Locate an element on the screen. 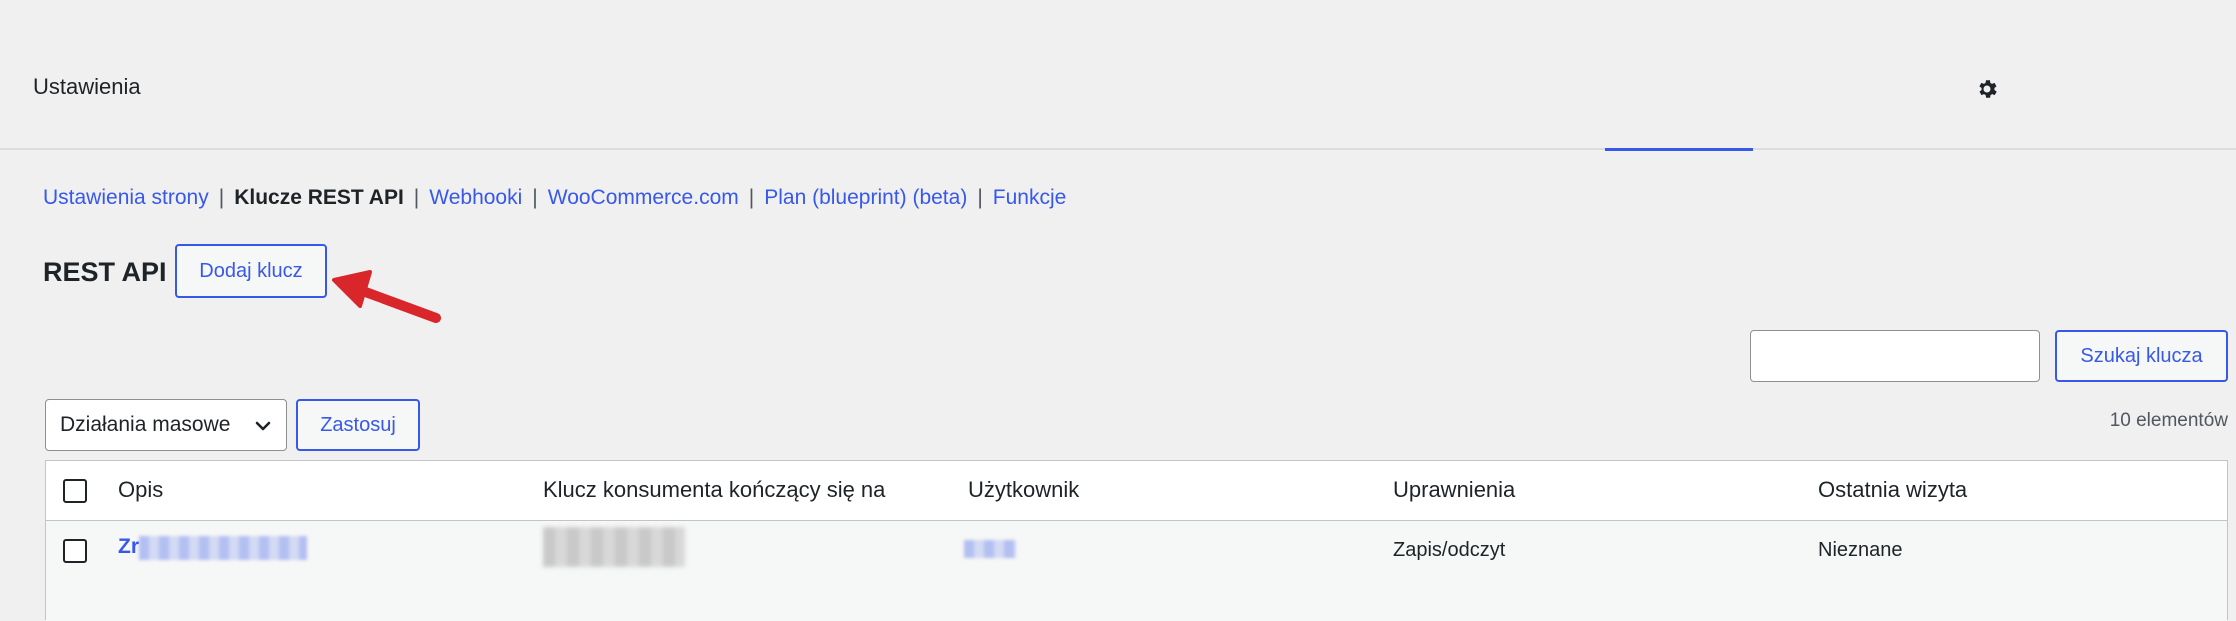 This screenshot has width=2236, height=621. items-count: 10 elementów is located at coordinates (2168, 420).